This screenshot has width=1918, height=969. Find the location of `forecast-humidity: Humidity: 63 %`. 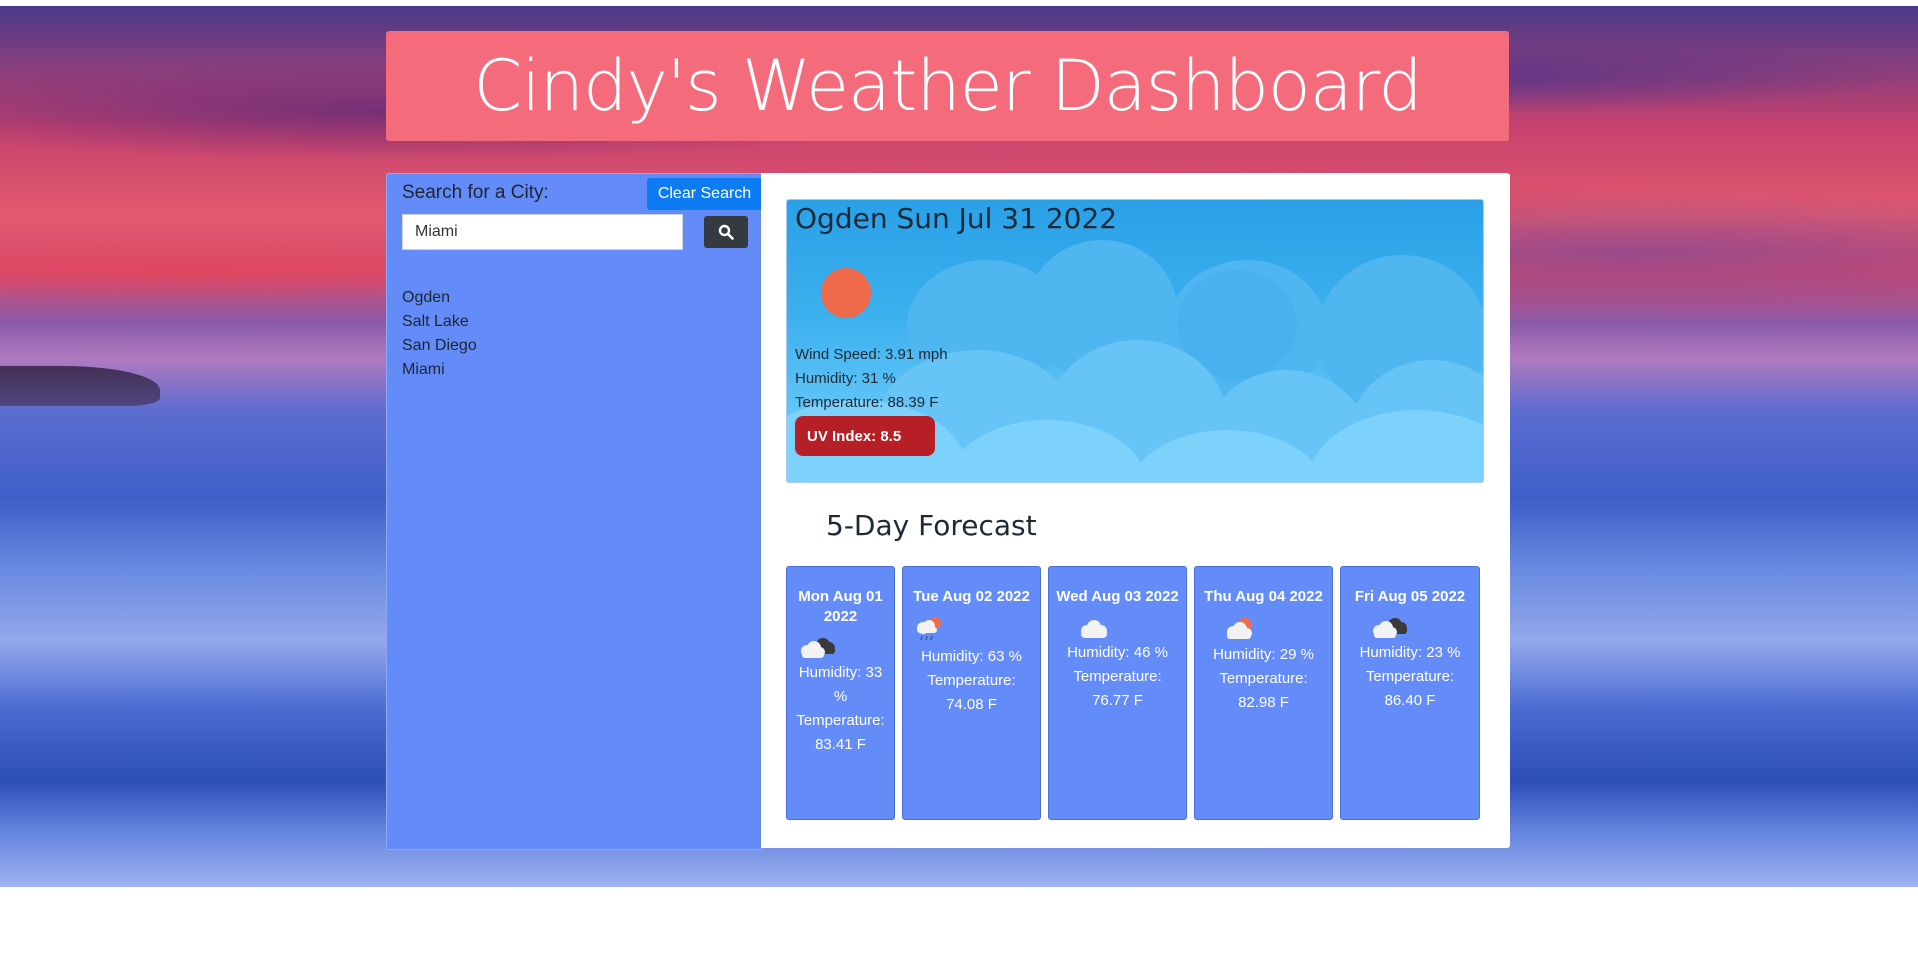

forecast-humidity: Humidity: 63 % is located at coordinates (971, 656).